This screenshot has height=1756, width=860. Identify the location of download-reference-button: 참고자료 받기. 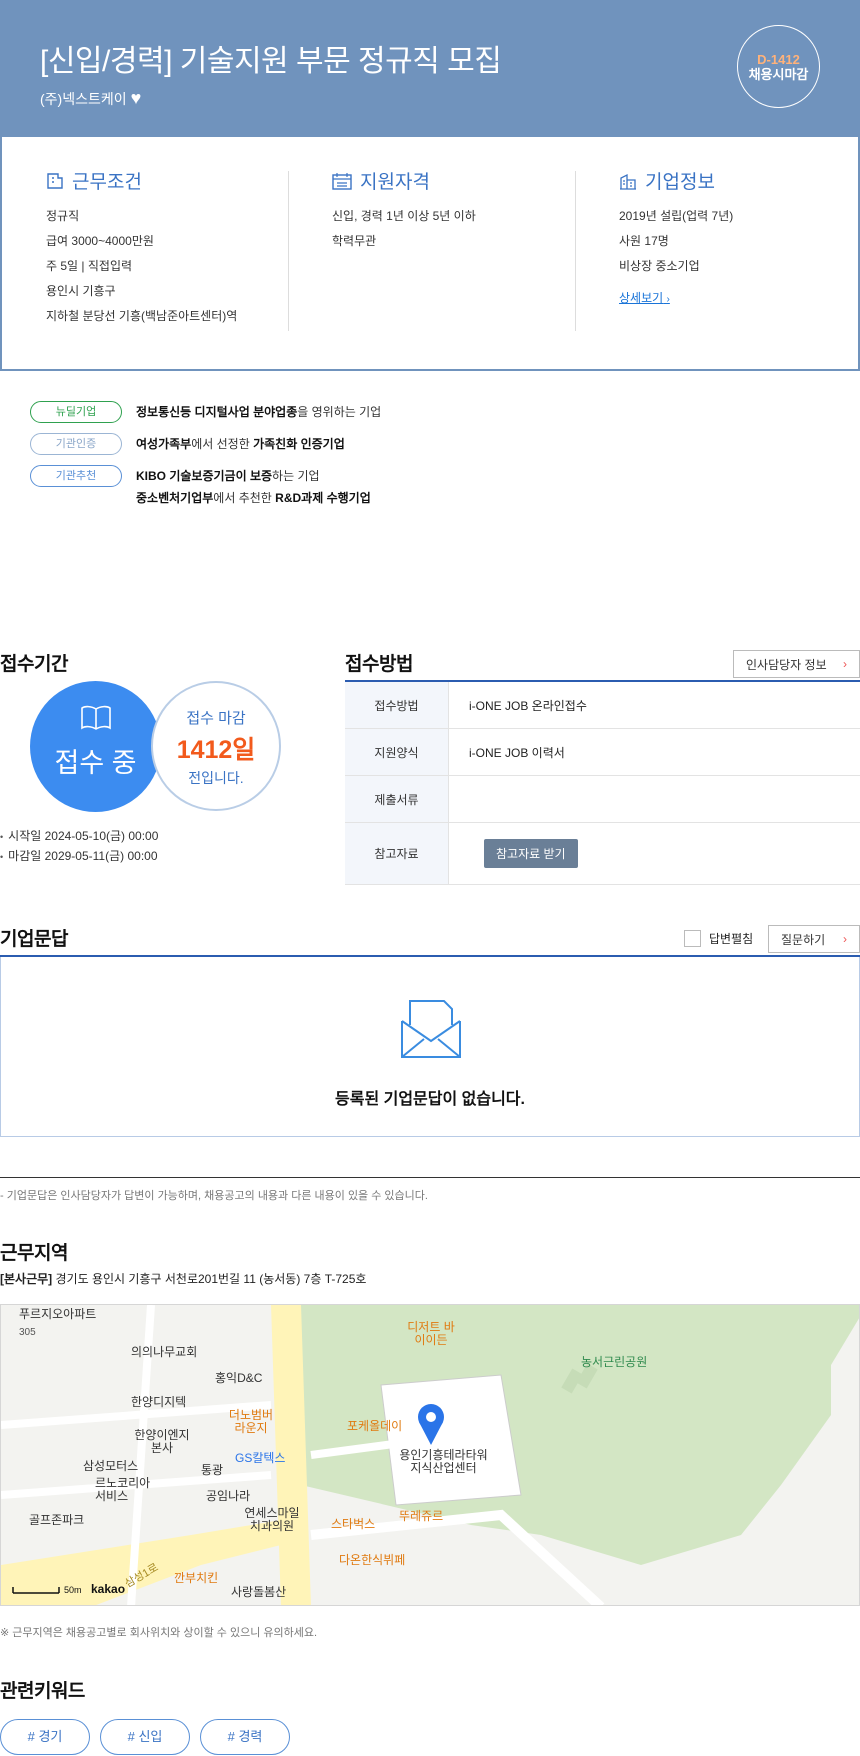
(531, 853).